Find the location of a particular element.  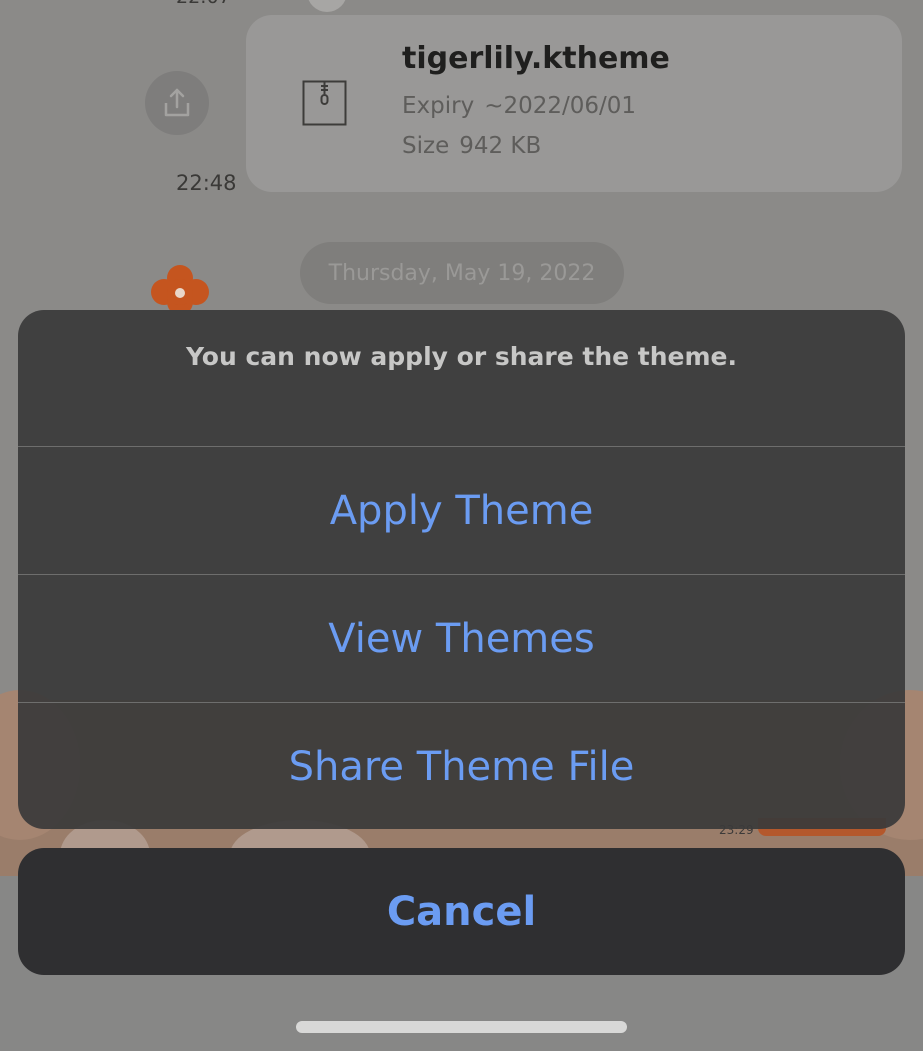

file-expiry: Expiry ~2022/06/01 is located at coordinates (519, 106).